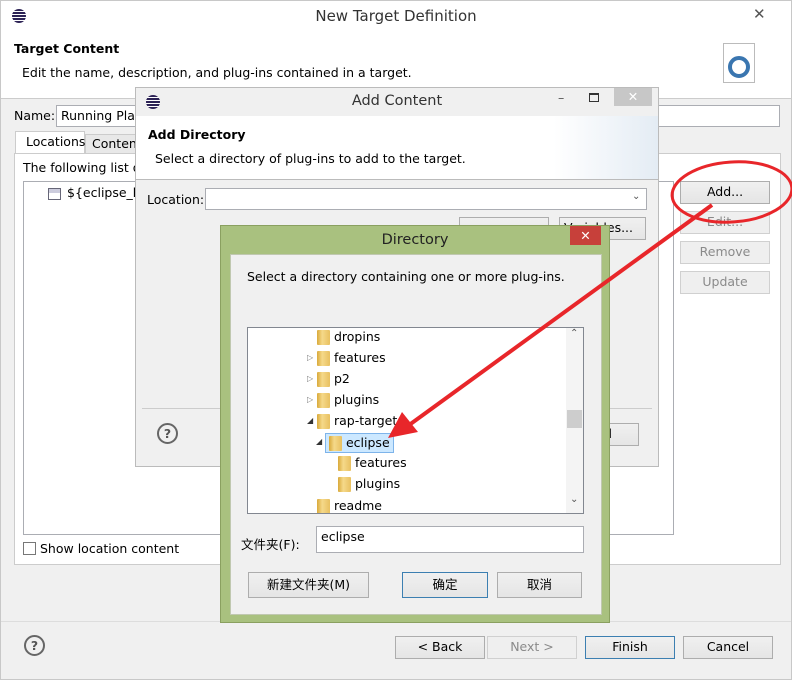 Image resolution: width=792 pixels, height=680 pixels. Describe the element at coordinates (731, 192) in the screenshot. I see `annotation-ellipse` at that location.